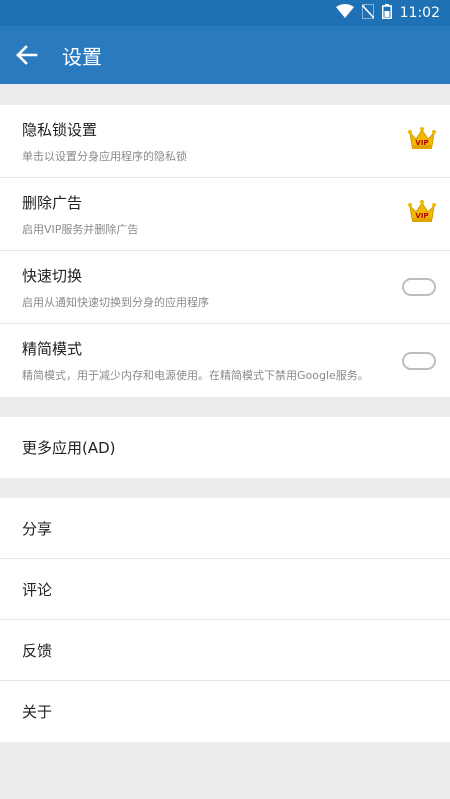 The width and height of the screenshot is (450, 799). What do you see at coordinates (60, 129) in the screenshot?
I see `setting-title: 隐私锁设置` at bounding box center [60, 129].